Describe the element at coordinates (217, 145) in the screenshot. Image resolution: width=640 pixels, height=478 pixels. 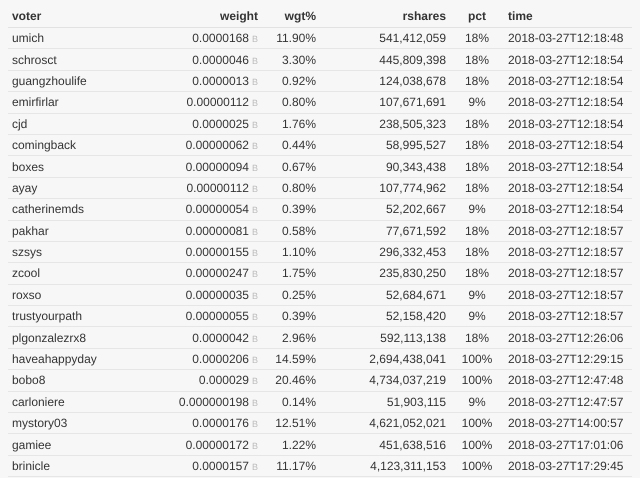
I see `weight-value: 0.00000062` at that location.